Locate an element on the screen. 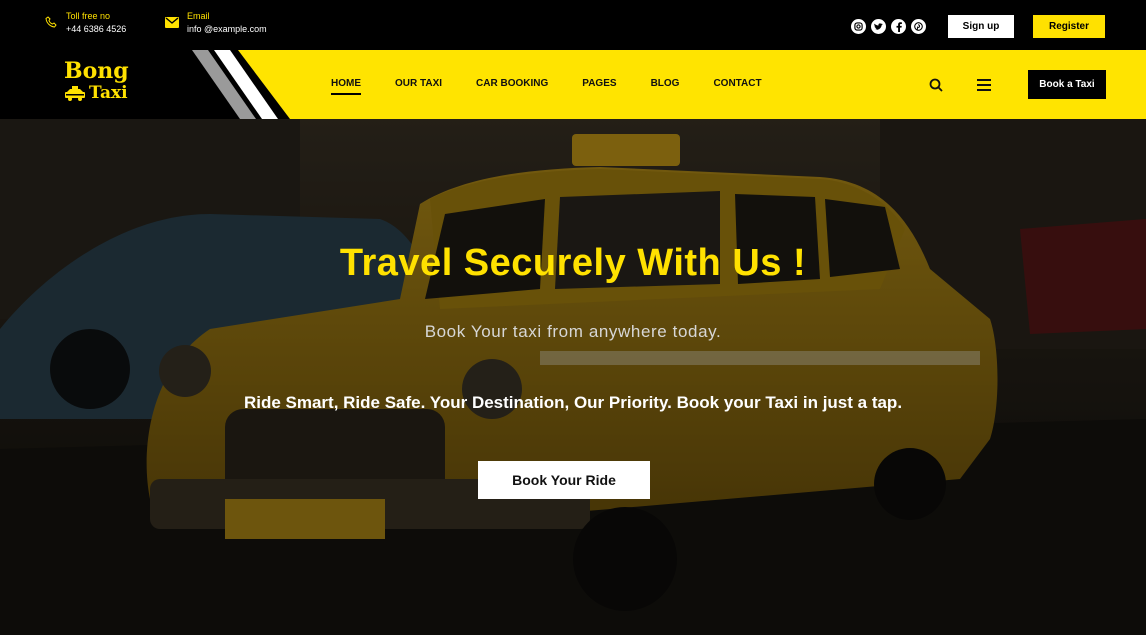  hero-subtitle: Book Your taxi from anywhere today. is located at coordinates (573, 331).